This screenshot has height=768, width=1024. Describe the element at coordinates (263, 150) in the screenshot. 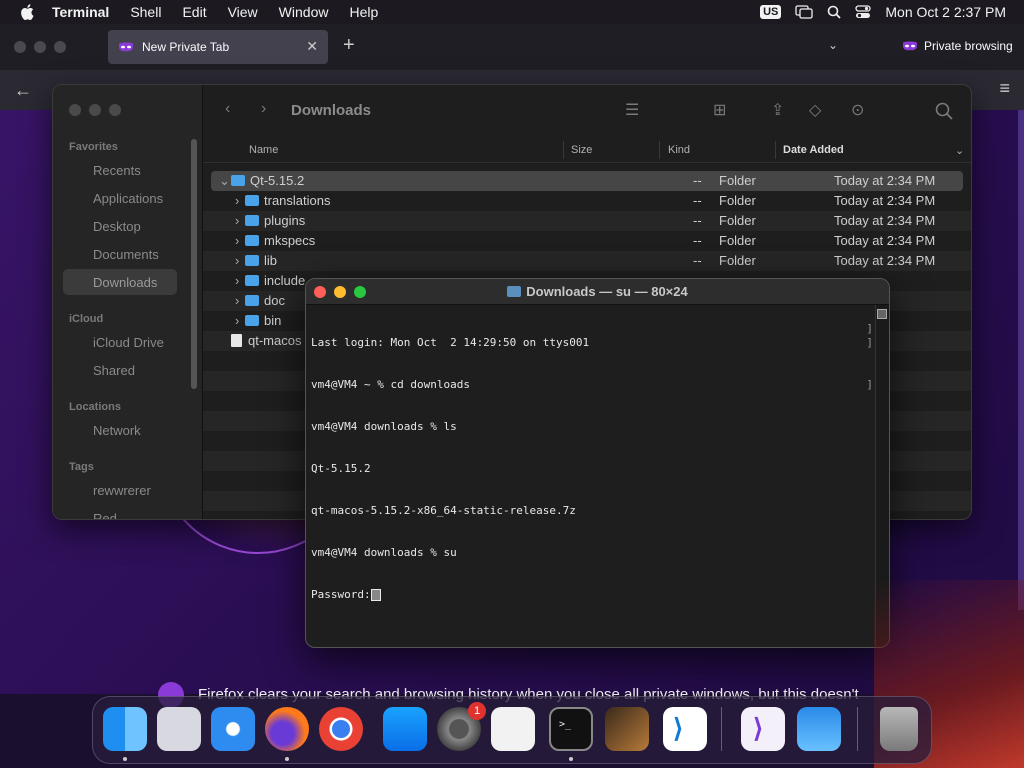

I see `column-name-header: Name` at that location.